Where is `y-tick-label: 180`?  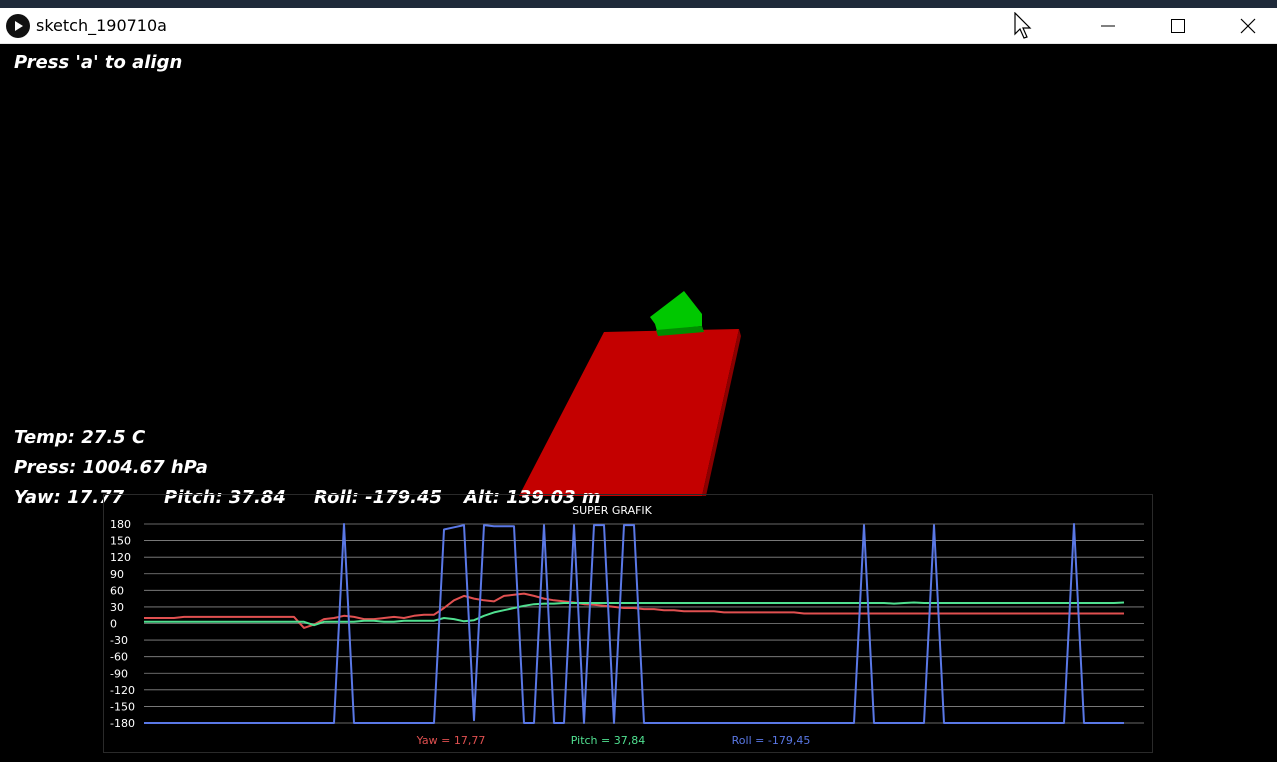
y-tick-label: 180 is located at coordinates (120, 524).